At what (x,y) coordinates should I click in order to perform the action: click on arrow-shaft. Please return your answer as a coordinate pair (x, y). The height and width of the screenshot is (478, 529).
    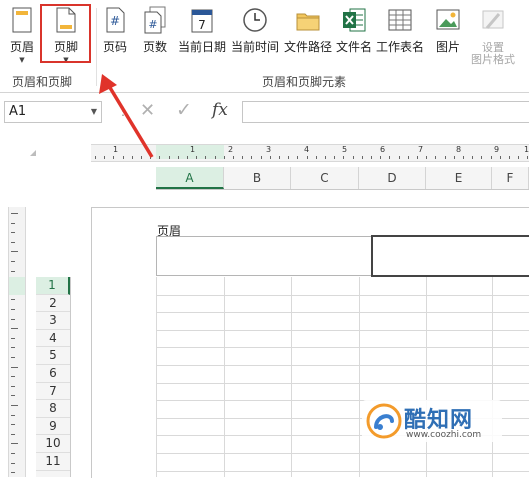
    Looking at the image, I should click on (130, 121).